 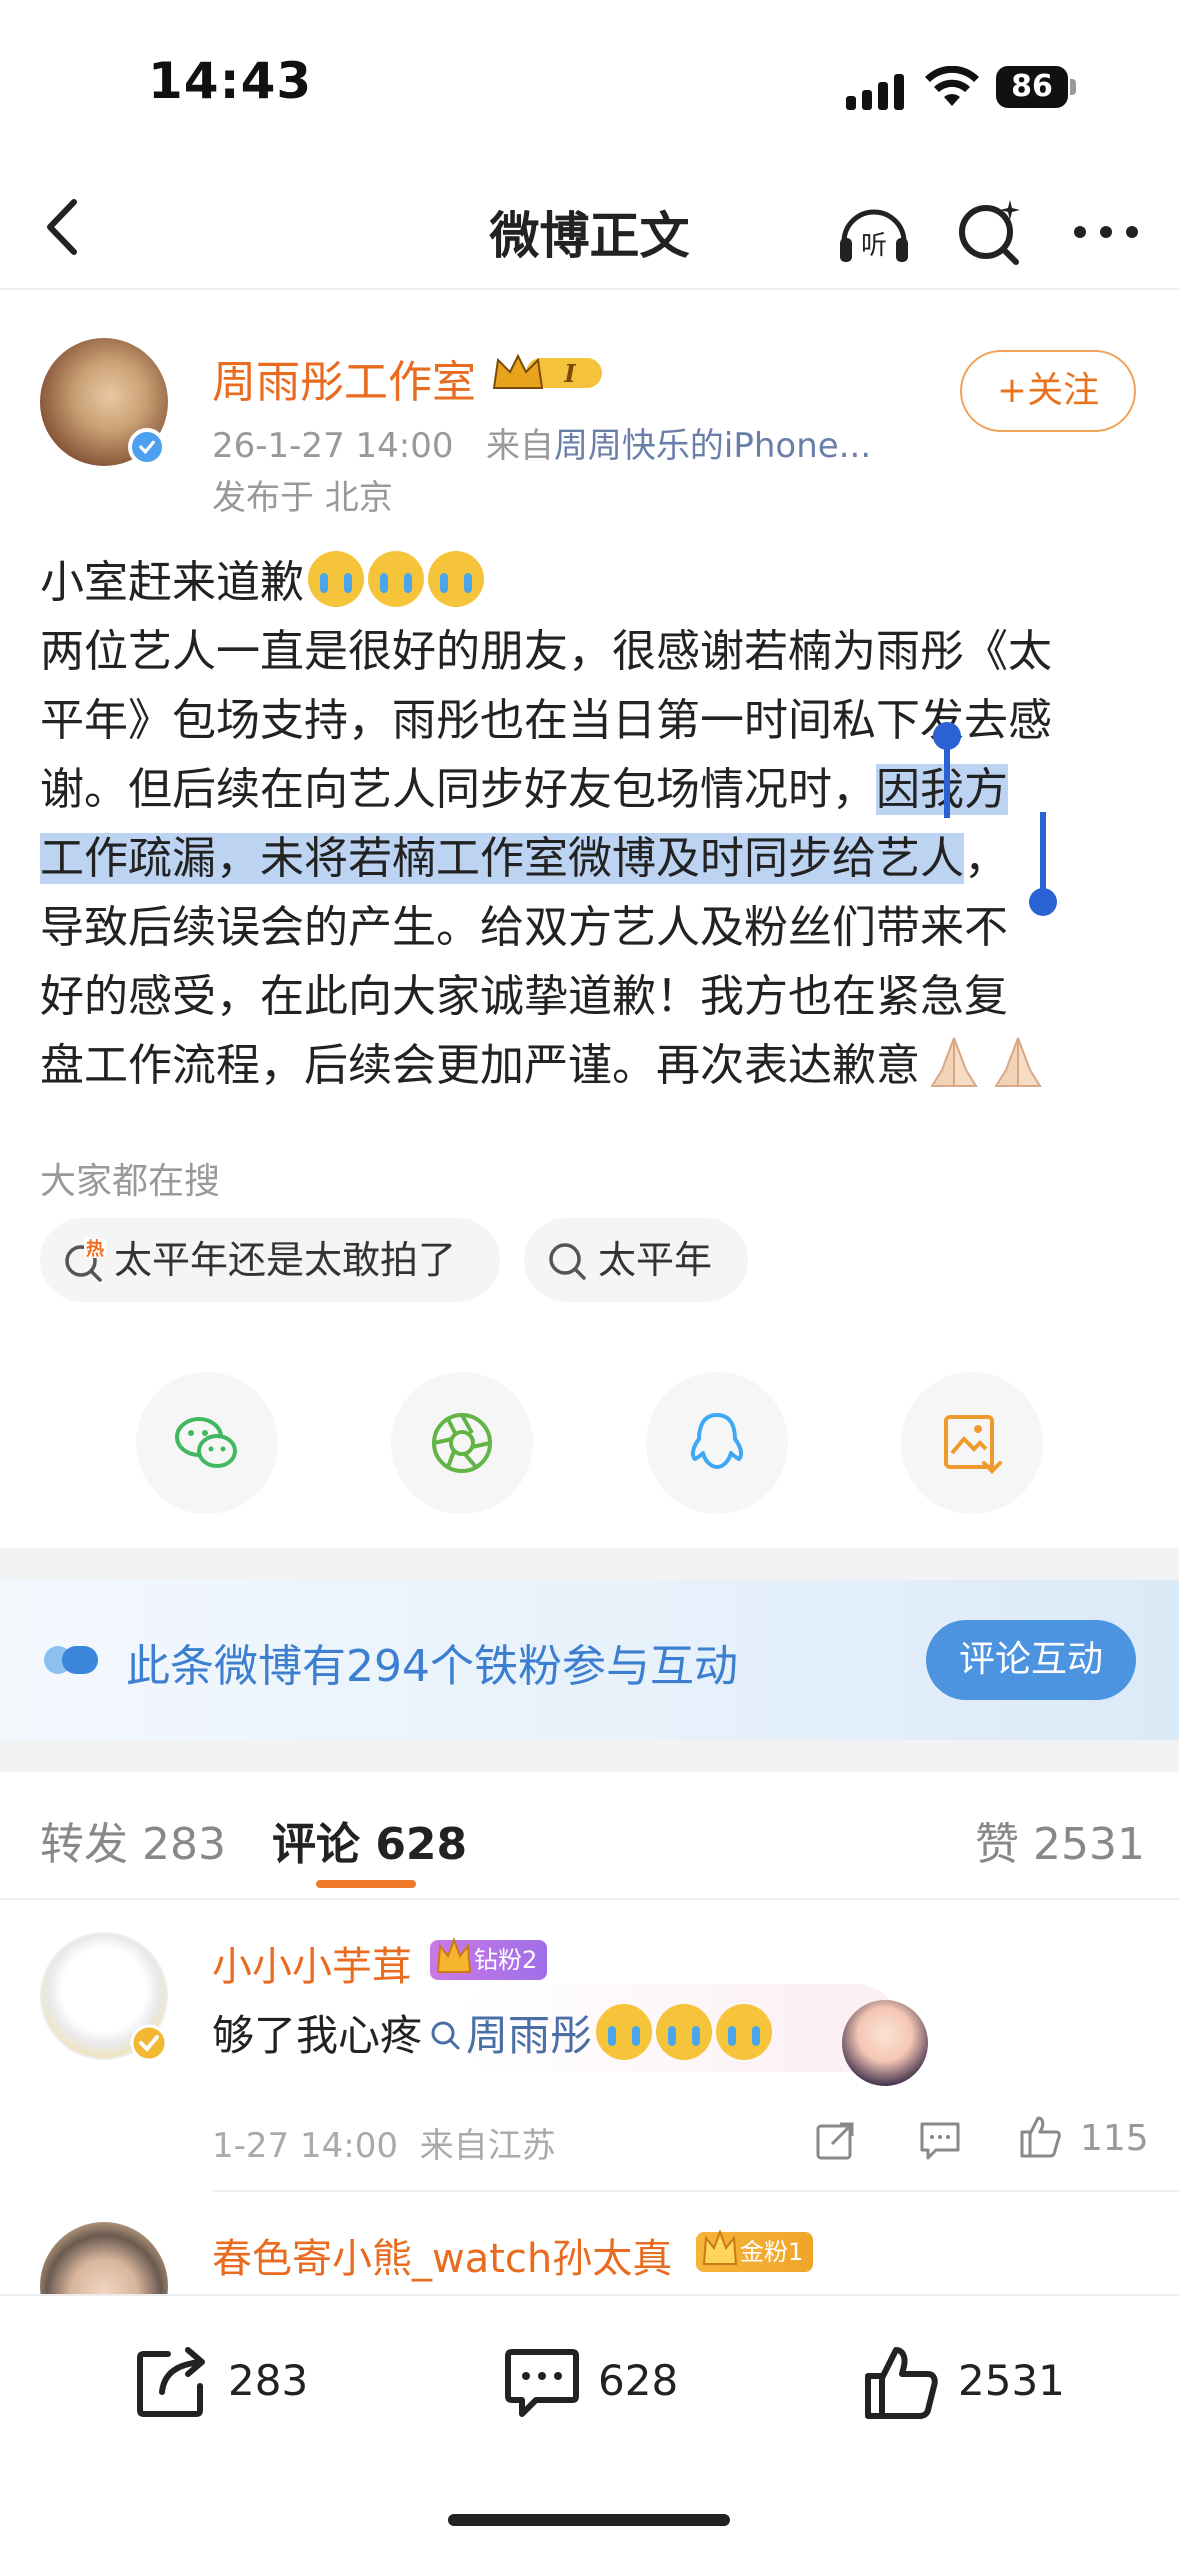 I want to click on selection-start-bar, so click(x=947, y=780).